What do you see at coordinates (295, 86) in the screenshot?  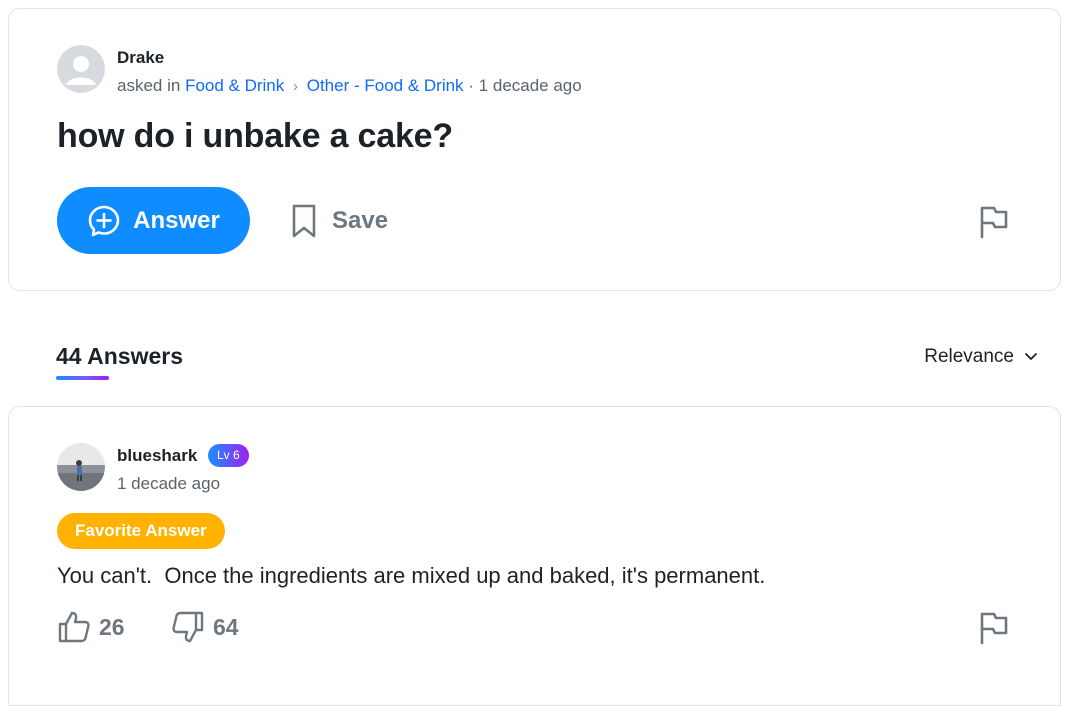 I see `breadcrumb-chevron-icon: ›` at bounding box center [295, 86].